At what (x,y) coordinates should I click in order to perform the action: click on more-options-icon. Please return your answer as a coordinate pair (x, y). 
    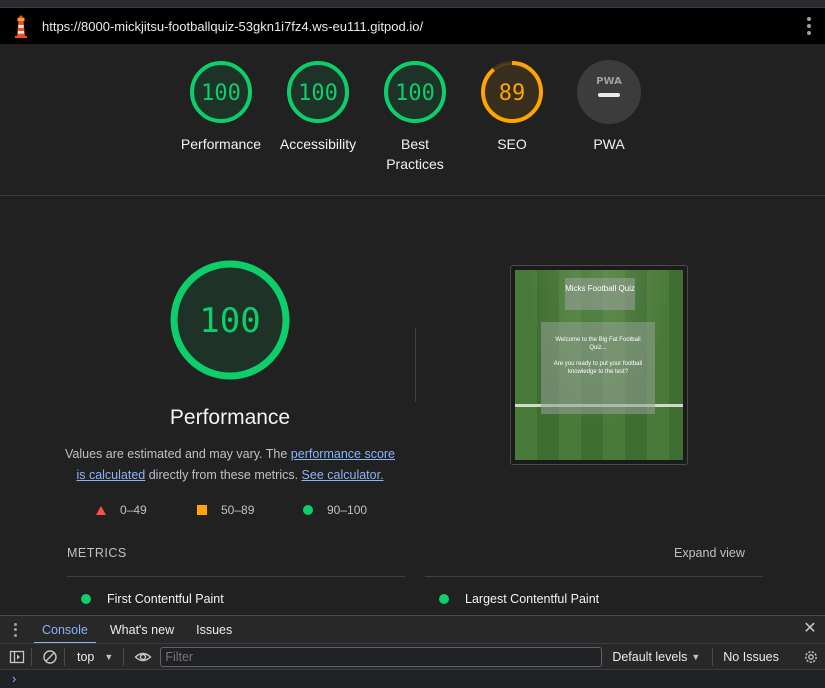
    Looking at the image, I should click on (809, 26).